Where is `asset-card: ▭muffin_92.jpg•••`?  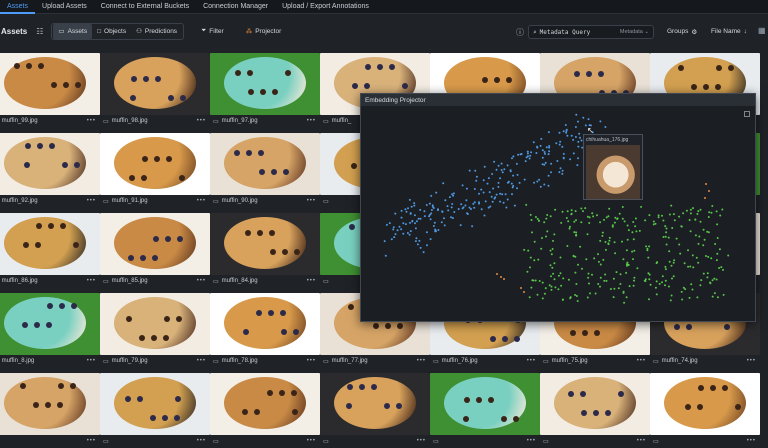
asset-card: ▭muffin_92.jpg••• is located at coordinates (50, 170).